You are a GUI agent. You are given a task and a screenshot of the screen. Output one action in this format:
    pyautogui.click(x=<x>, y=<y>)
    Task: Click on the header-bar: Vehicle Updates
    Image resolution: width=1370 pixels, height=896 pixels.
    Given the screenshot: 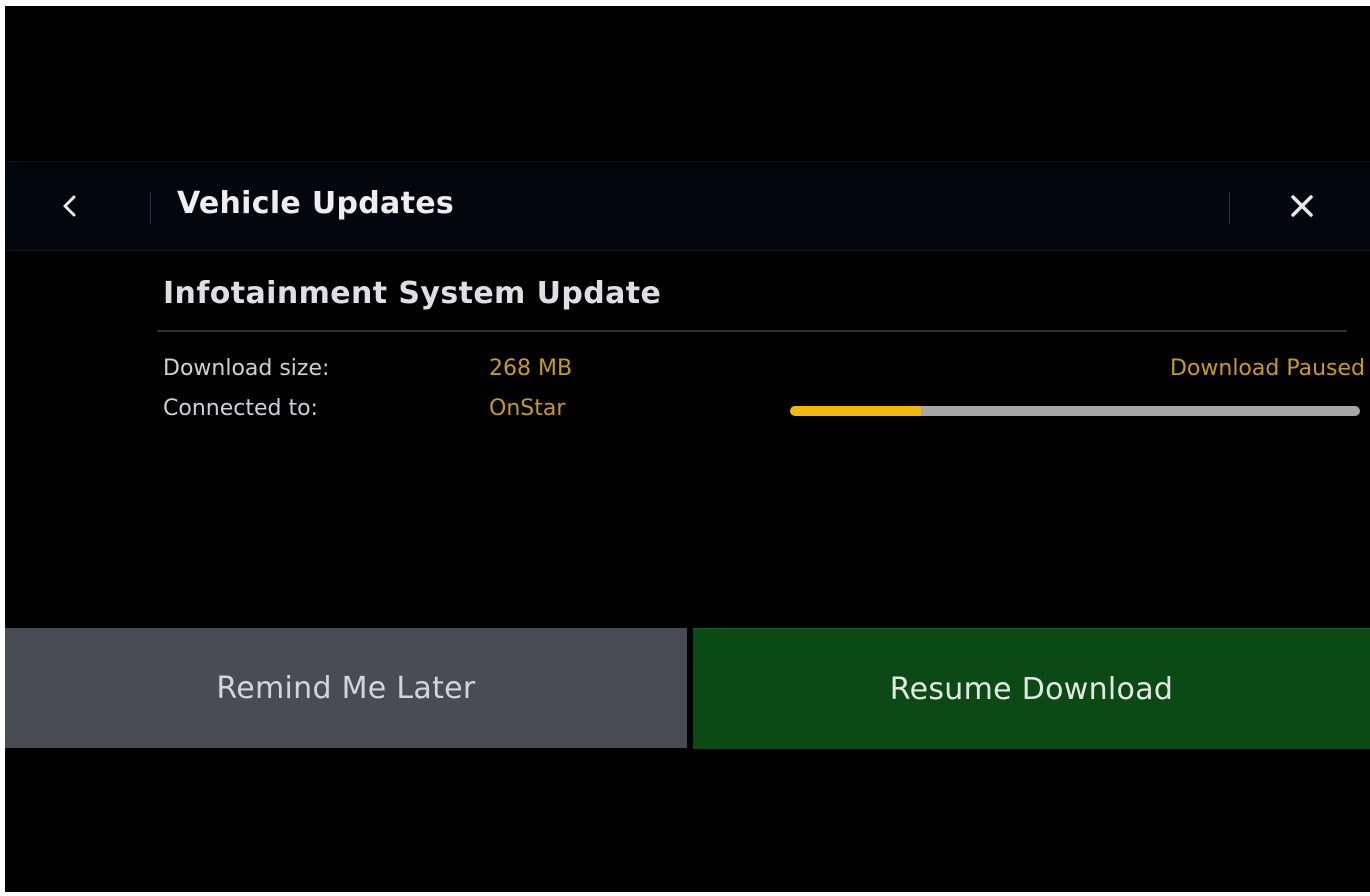 What is the action you would take?
    pyautogui.click(x=687, y=206)
    